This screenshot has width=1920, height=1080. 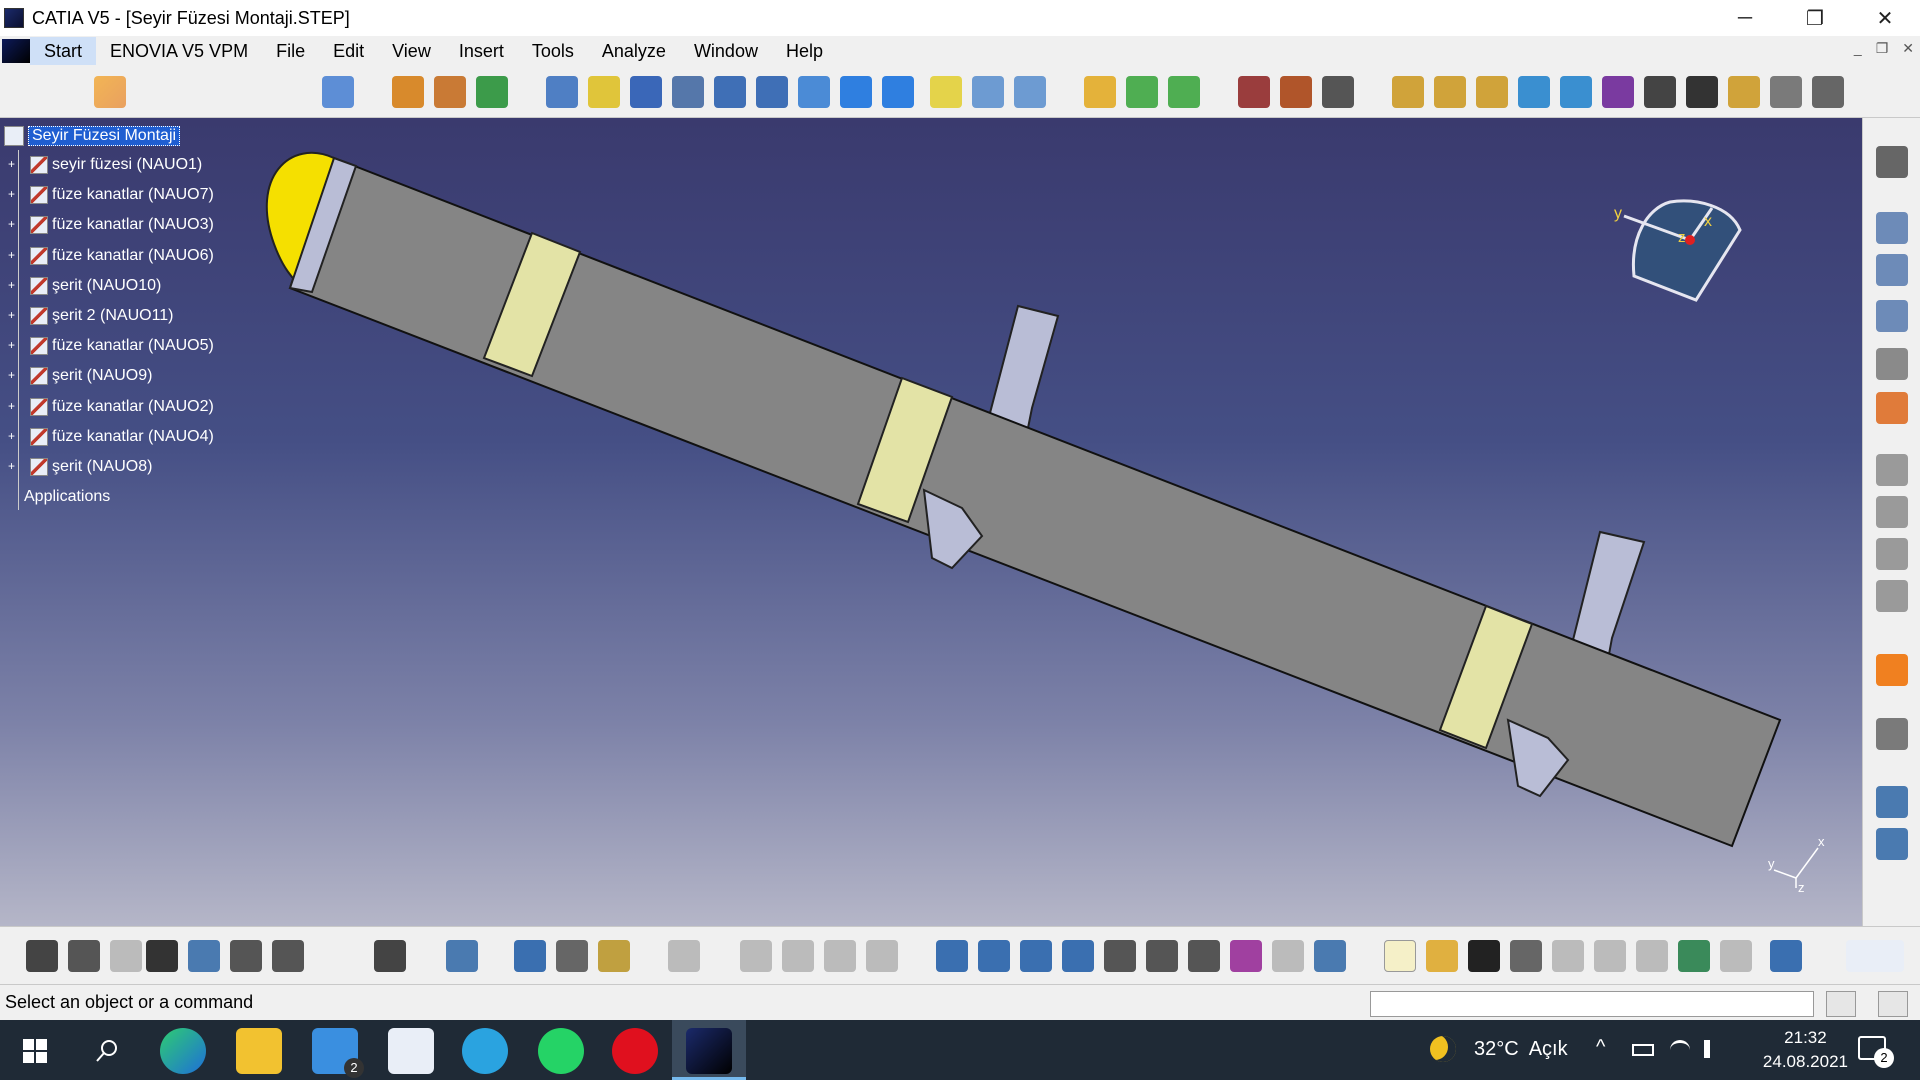 I want to click on multi-view-icon, so click(x=856, y=92).